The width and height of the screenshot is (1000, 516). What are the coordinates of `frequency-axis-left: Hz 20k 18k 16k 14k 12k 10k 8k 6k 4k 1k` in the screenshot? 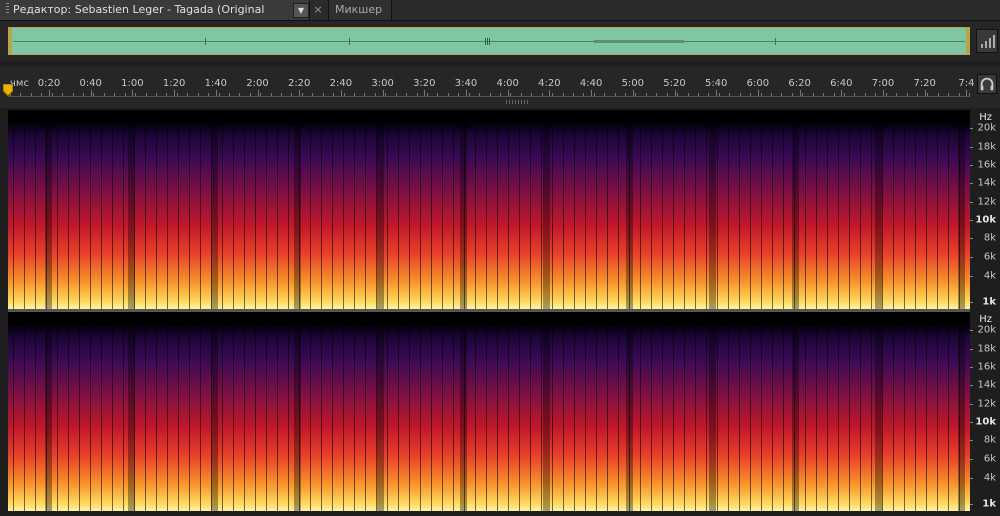 It's located at (985, 209).